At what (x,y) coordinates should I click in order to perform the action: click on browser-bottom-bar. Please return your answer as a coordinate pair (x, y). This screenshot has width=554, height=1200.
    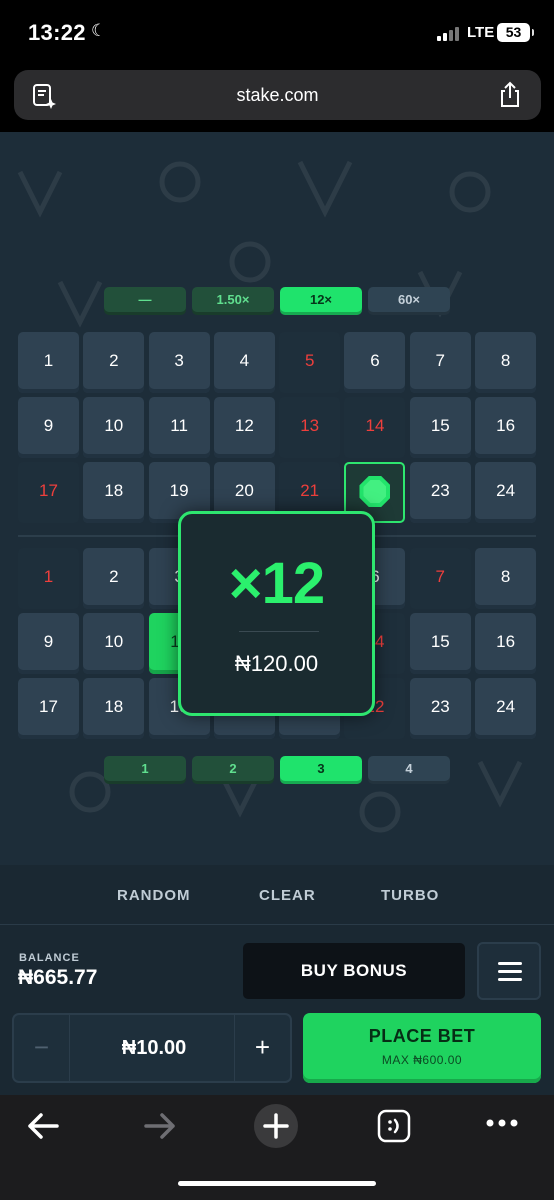
    Looking at the image, I should click on (277, 1147).